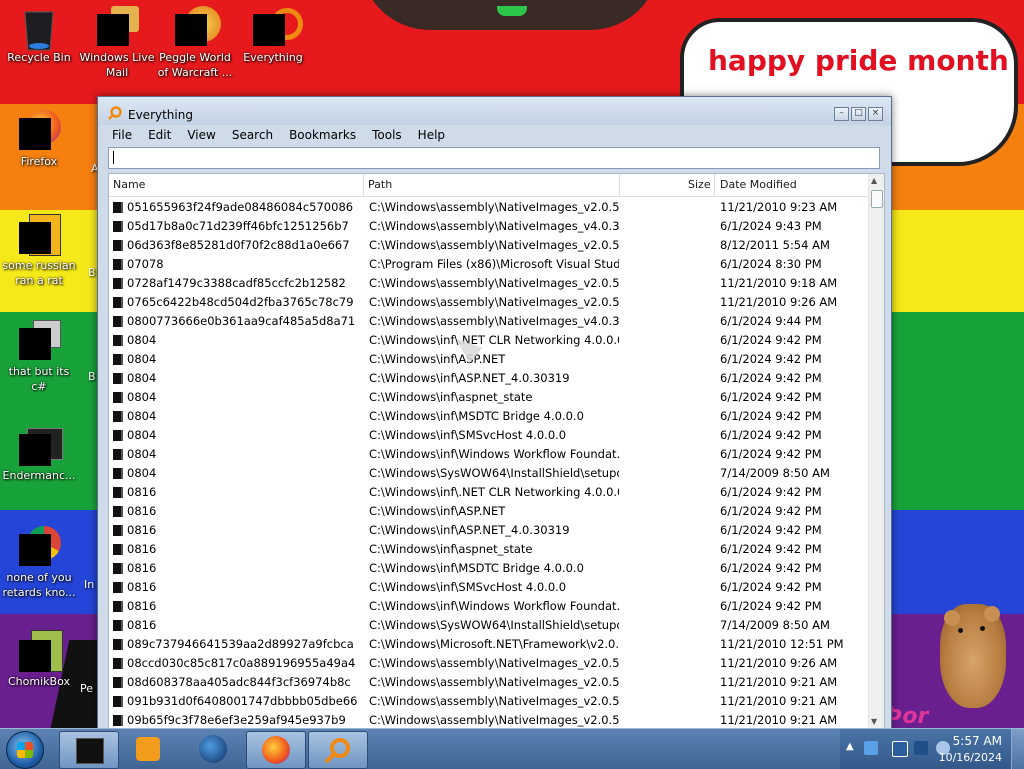 The height and width of the screenshot is (769, 1024). I want to click on scroll-up-icon: ▲, so click(874, 180).